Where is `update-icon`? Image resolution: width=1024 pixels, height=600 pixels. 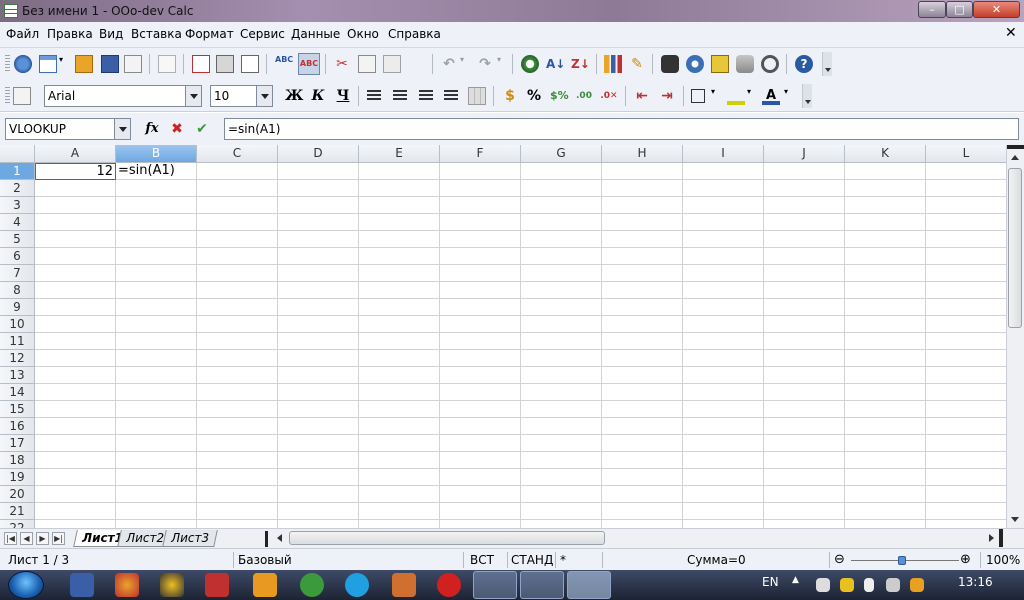 update-icon is located at coordinates (917, 585).